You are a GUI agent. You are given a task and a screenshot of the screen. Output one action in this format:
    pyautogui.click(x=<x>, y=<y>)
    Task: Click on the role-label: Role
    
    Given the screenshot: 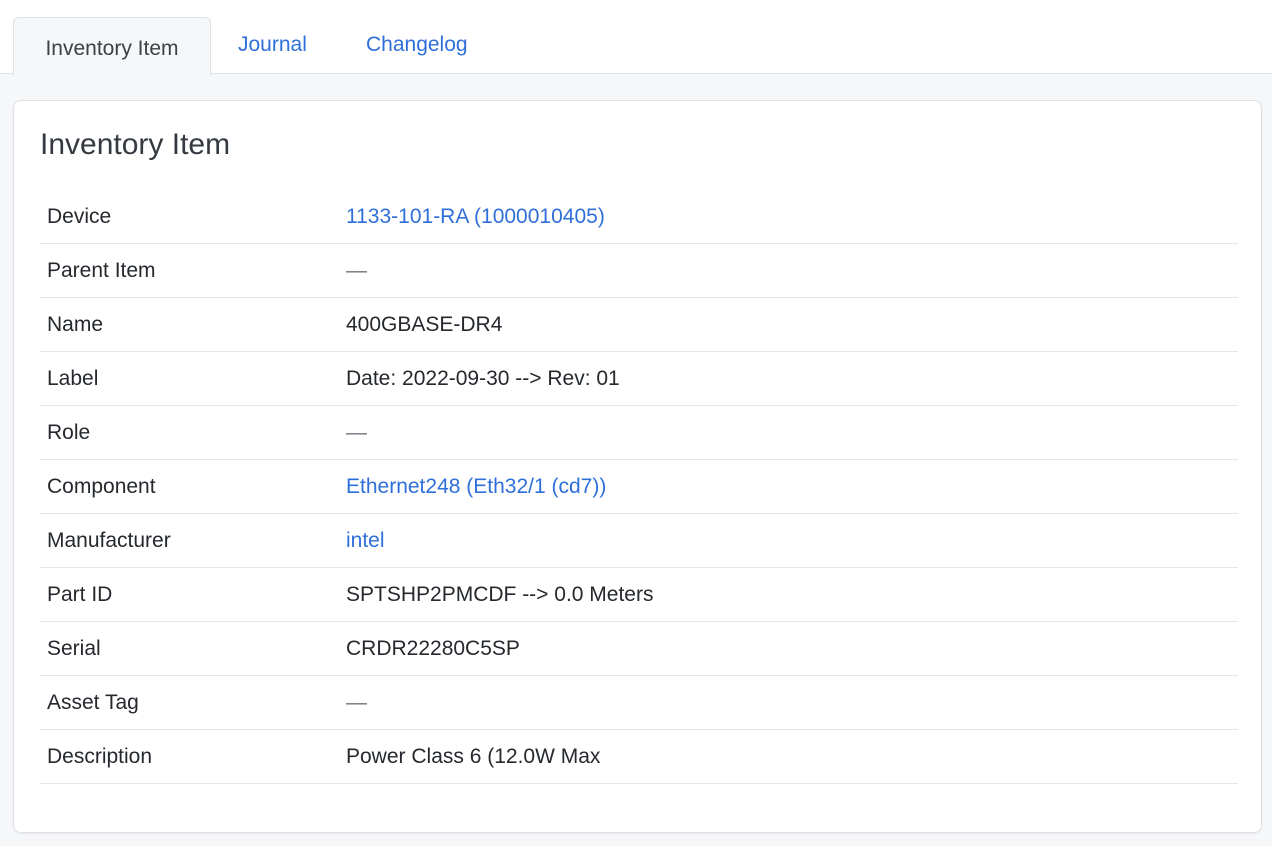 What is the action you would take?
    pyautogui.click(x=189, y=432)
    